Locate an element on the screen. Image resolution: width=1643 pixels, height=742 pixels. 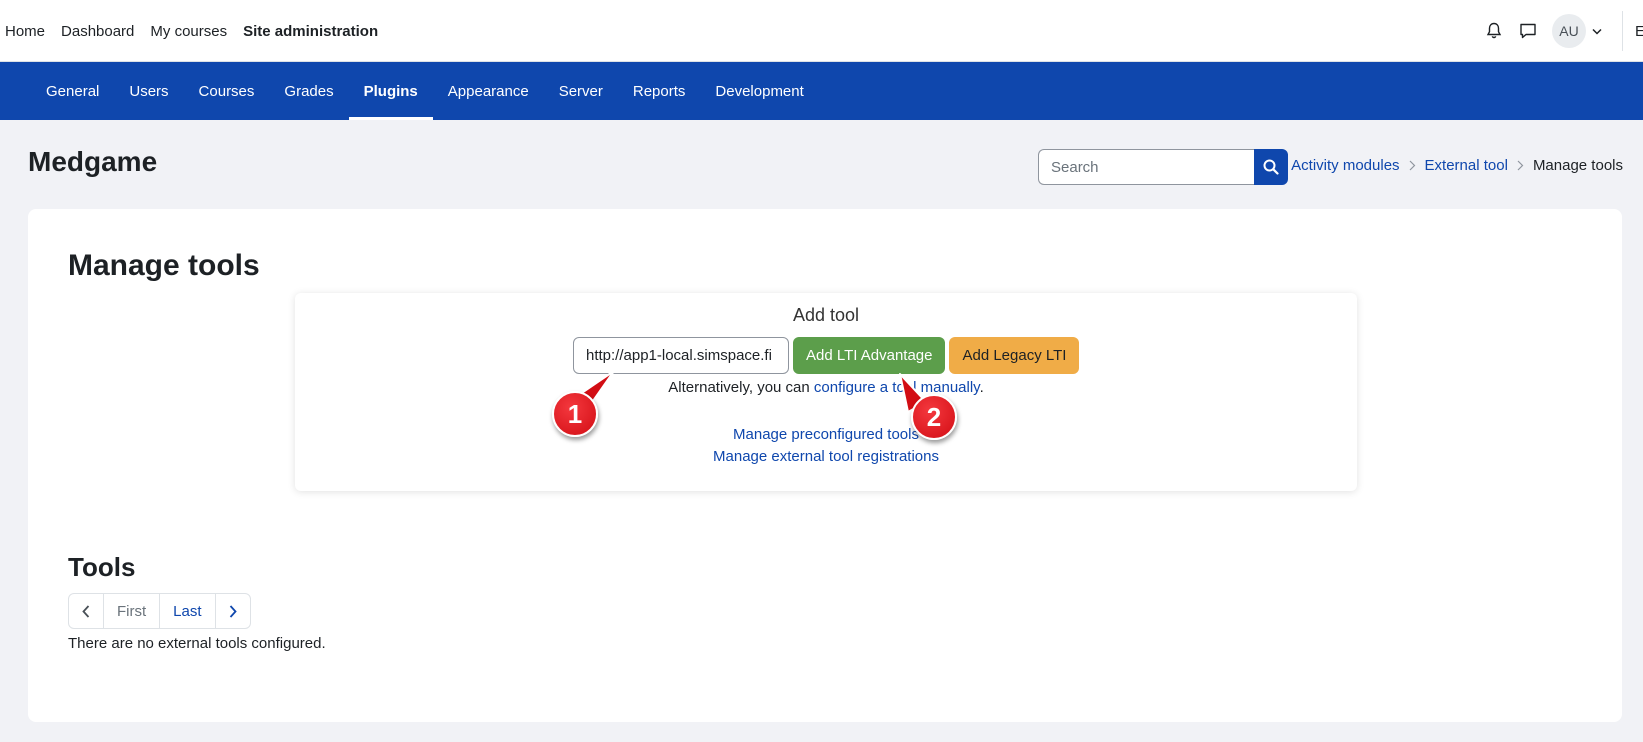
pagination: First Last is located at coordinates (159, 611).